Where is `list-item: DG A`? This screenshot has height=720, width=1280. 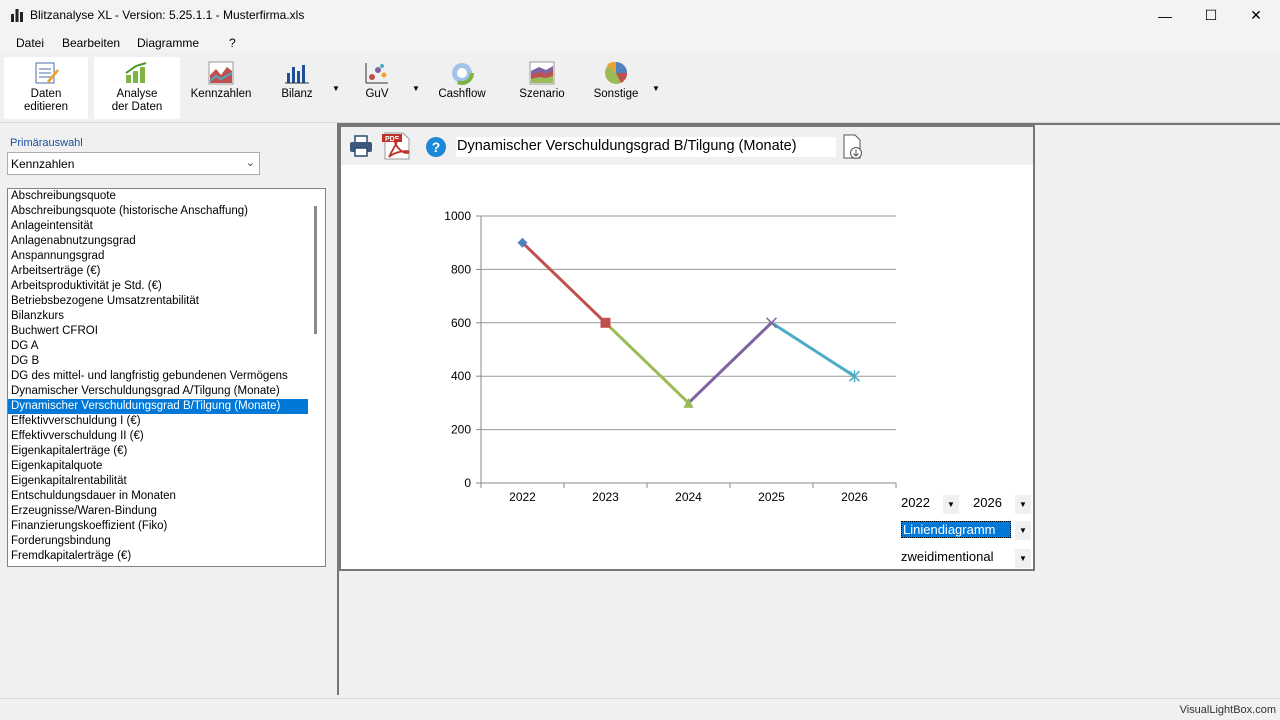
list-item: DG A is located at coordinates (158, 346).